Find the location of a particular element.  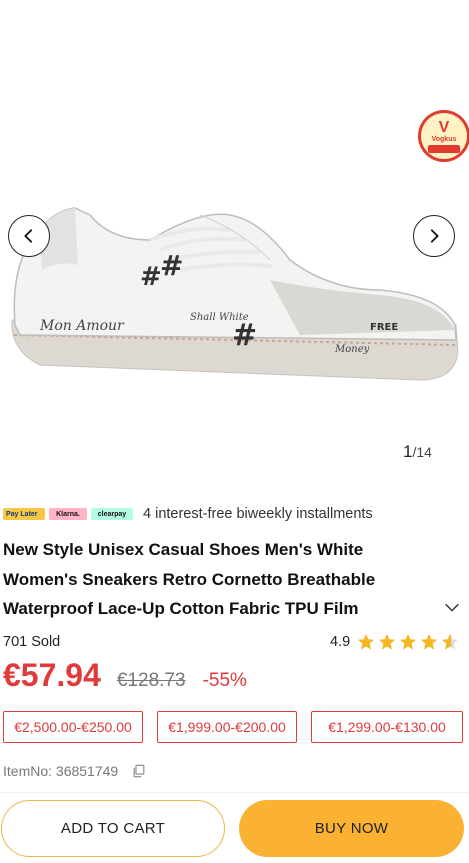

promo-badge-stripe is located at coordinates (444, 148).